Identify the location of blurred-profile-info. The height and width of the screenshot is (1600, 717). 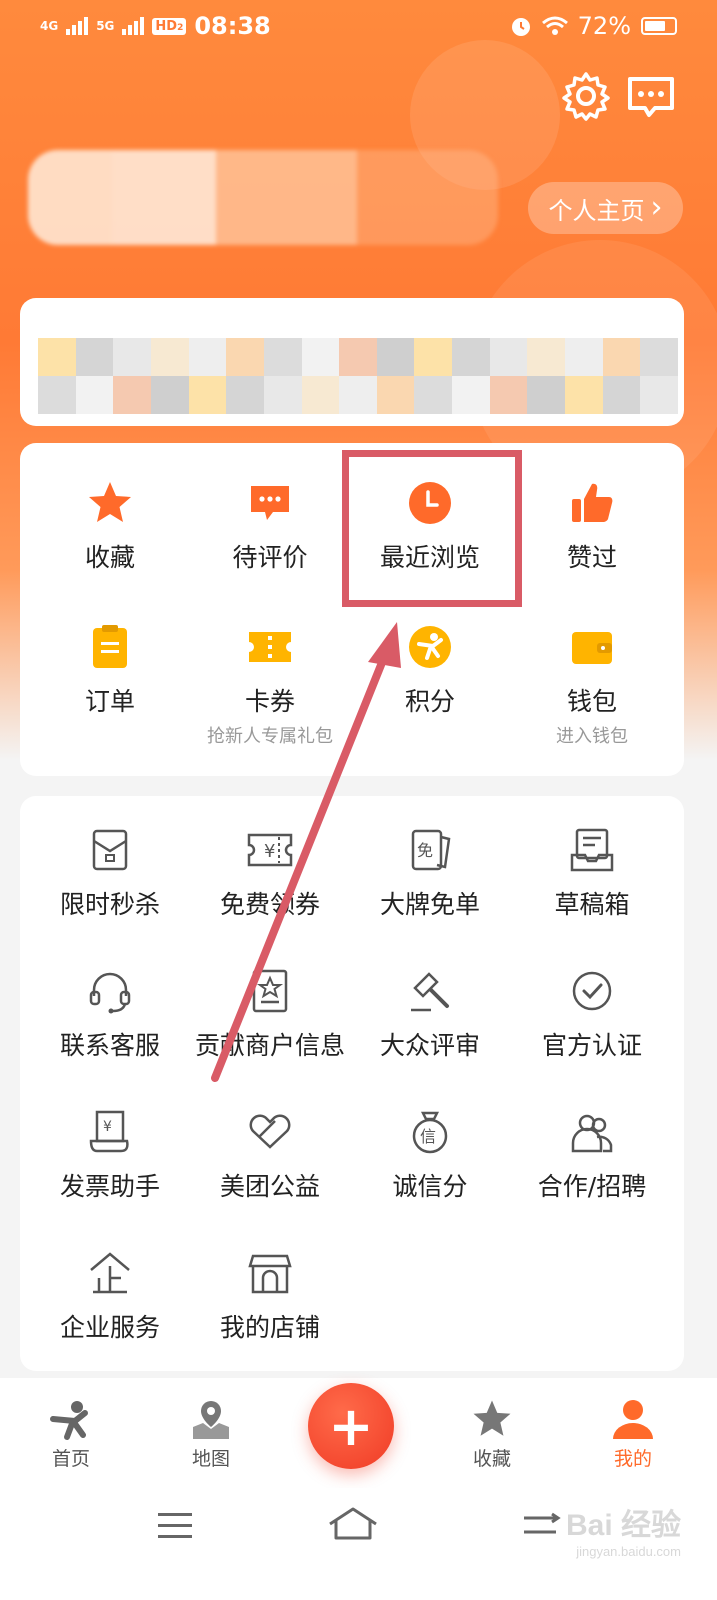
(263, 197).